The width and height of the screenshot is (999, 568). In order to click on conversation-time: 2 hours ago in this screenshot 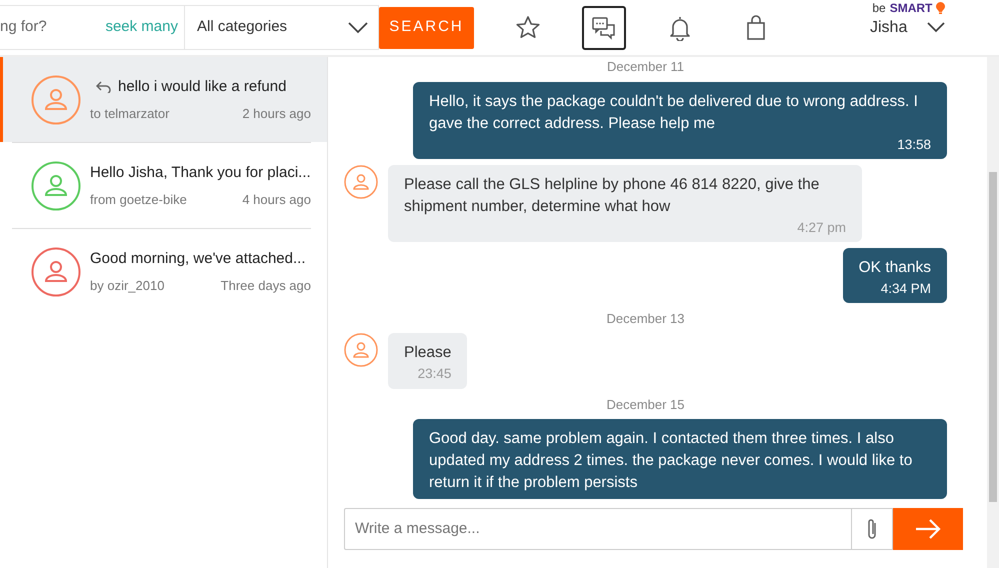, I will do `click(276, 113)`.